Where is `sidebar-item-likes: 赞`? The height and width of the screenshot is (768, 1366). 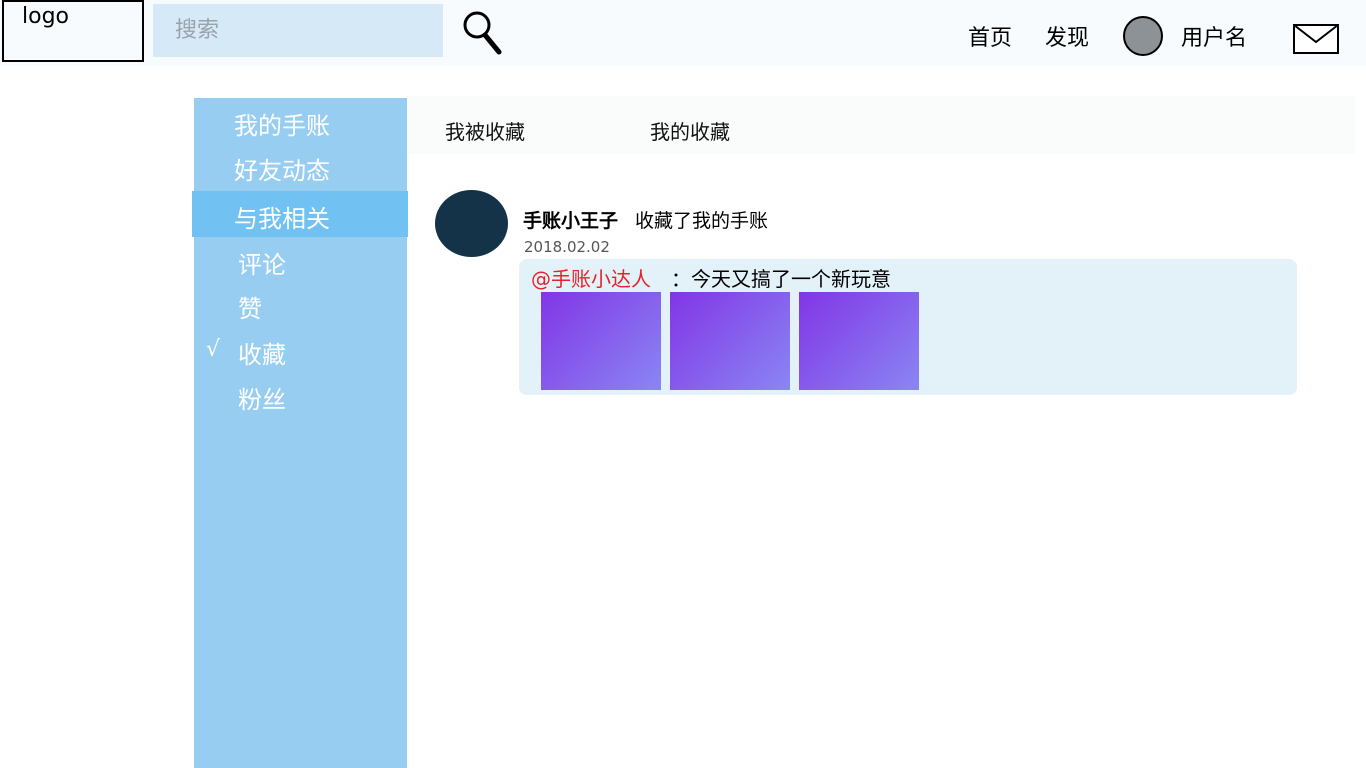
sidebar-item-likes: 赞 is located at coordinates (300, 304).